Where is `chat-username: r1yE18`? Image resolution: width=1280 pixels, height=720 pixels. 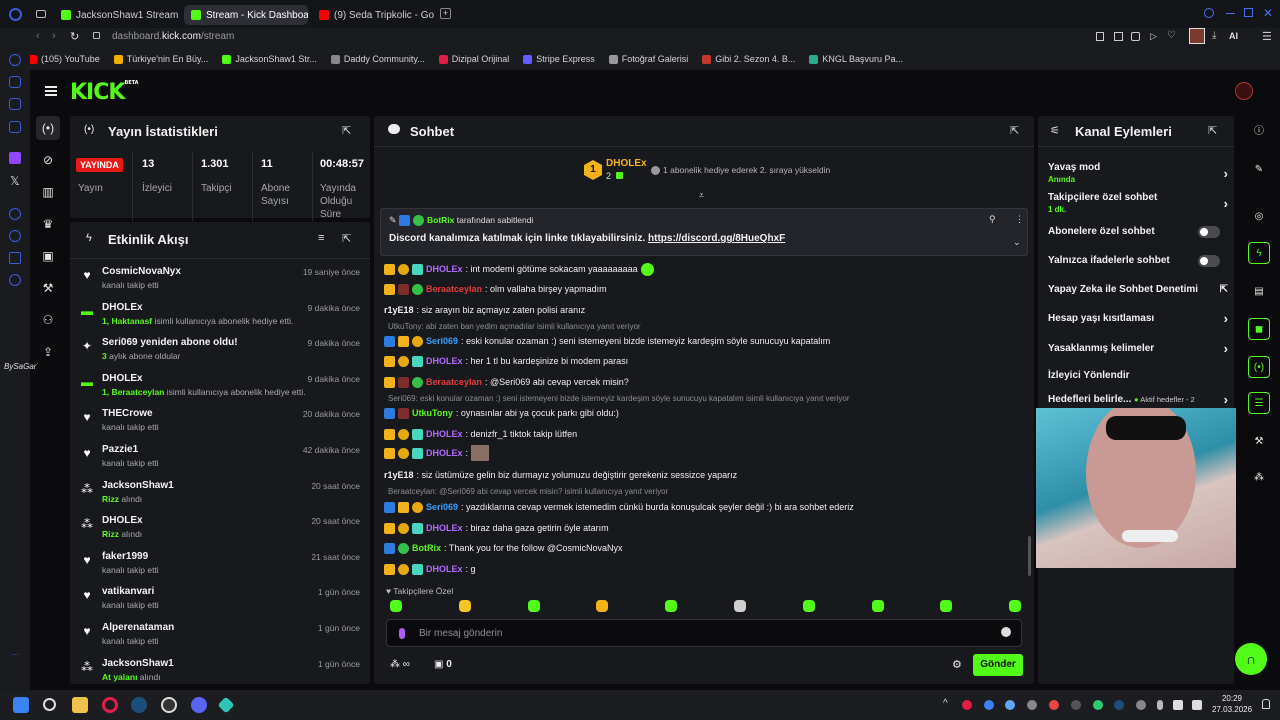 chat-username: r1yE18 is located at coordinates (399, 310).